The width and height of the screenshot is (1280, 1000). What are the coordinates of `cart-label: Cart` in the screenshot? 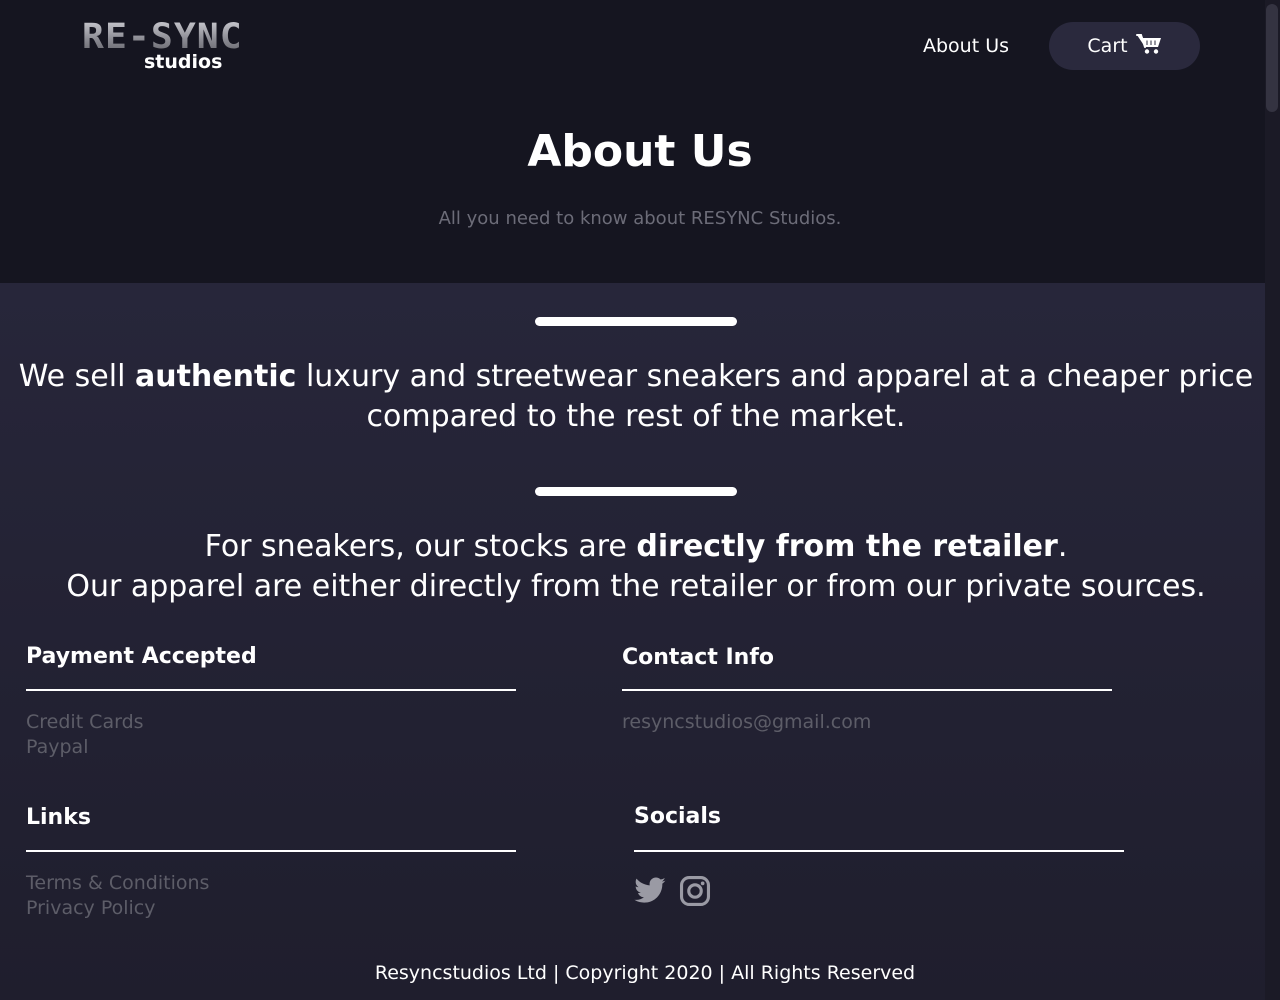 It's located at (1107, 46).